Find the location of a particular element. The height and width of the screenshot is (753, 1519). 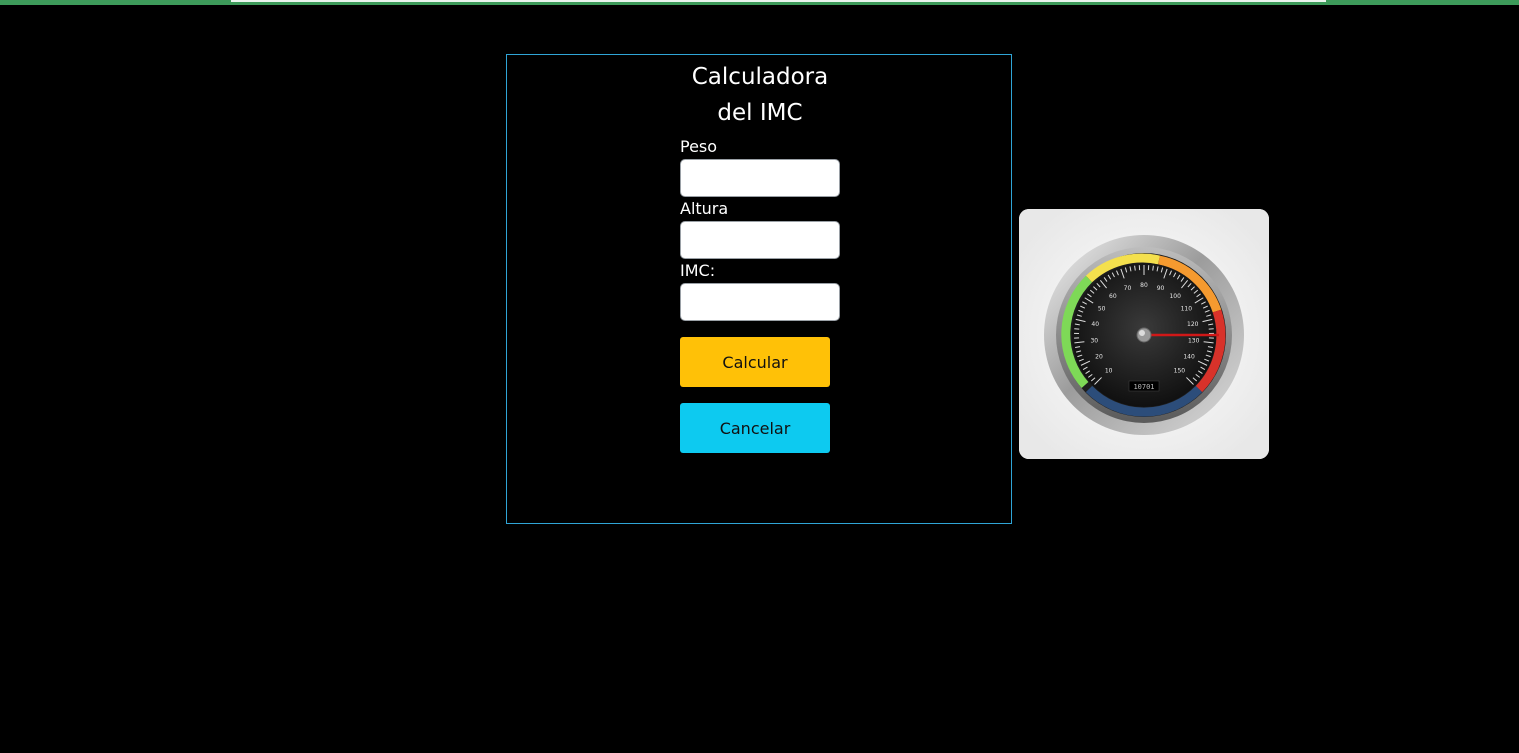

gauge-tick-label: 40 is located at coordinates (1095, 324).